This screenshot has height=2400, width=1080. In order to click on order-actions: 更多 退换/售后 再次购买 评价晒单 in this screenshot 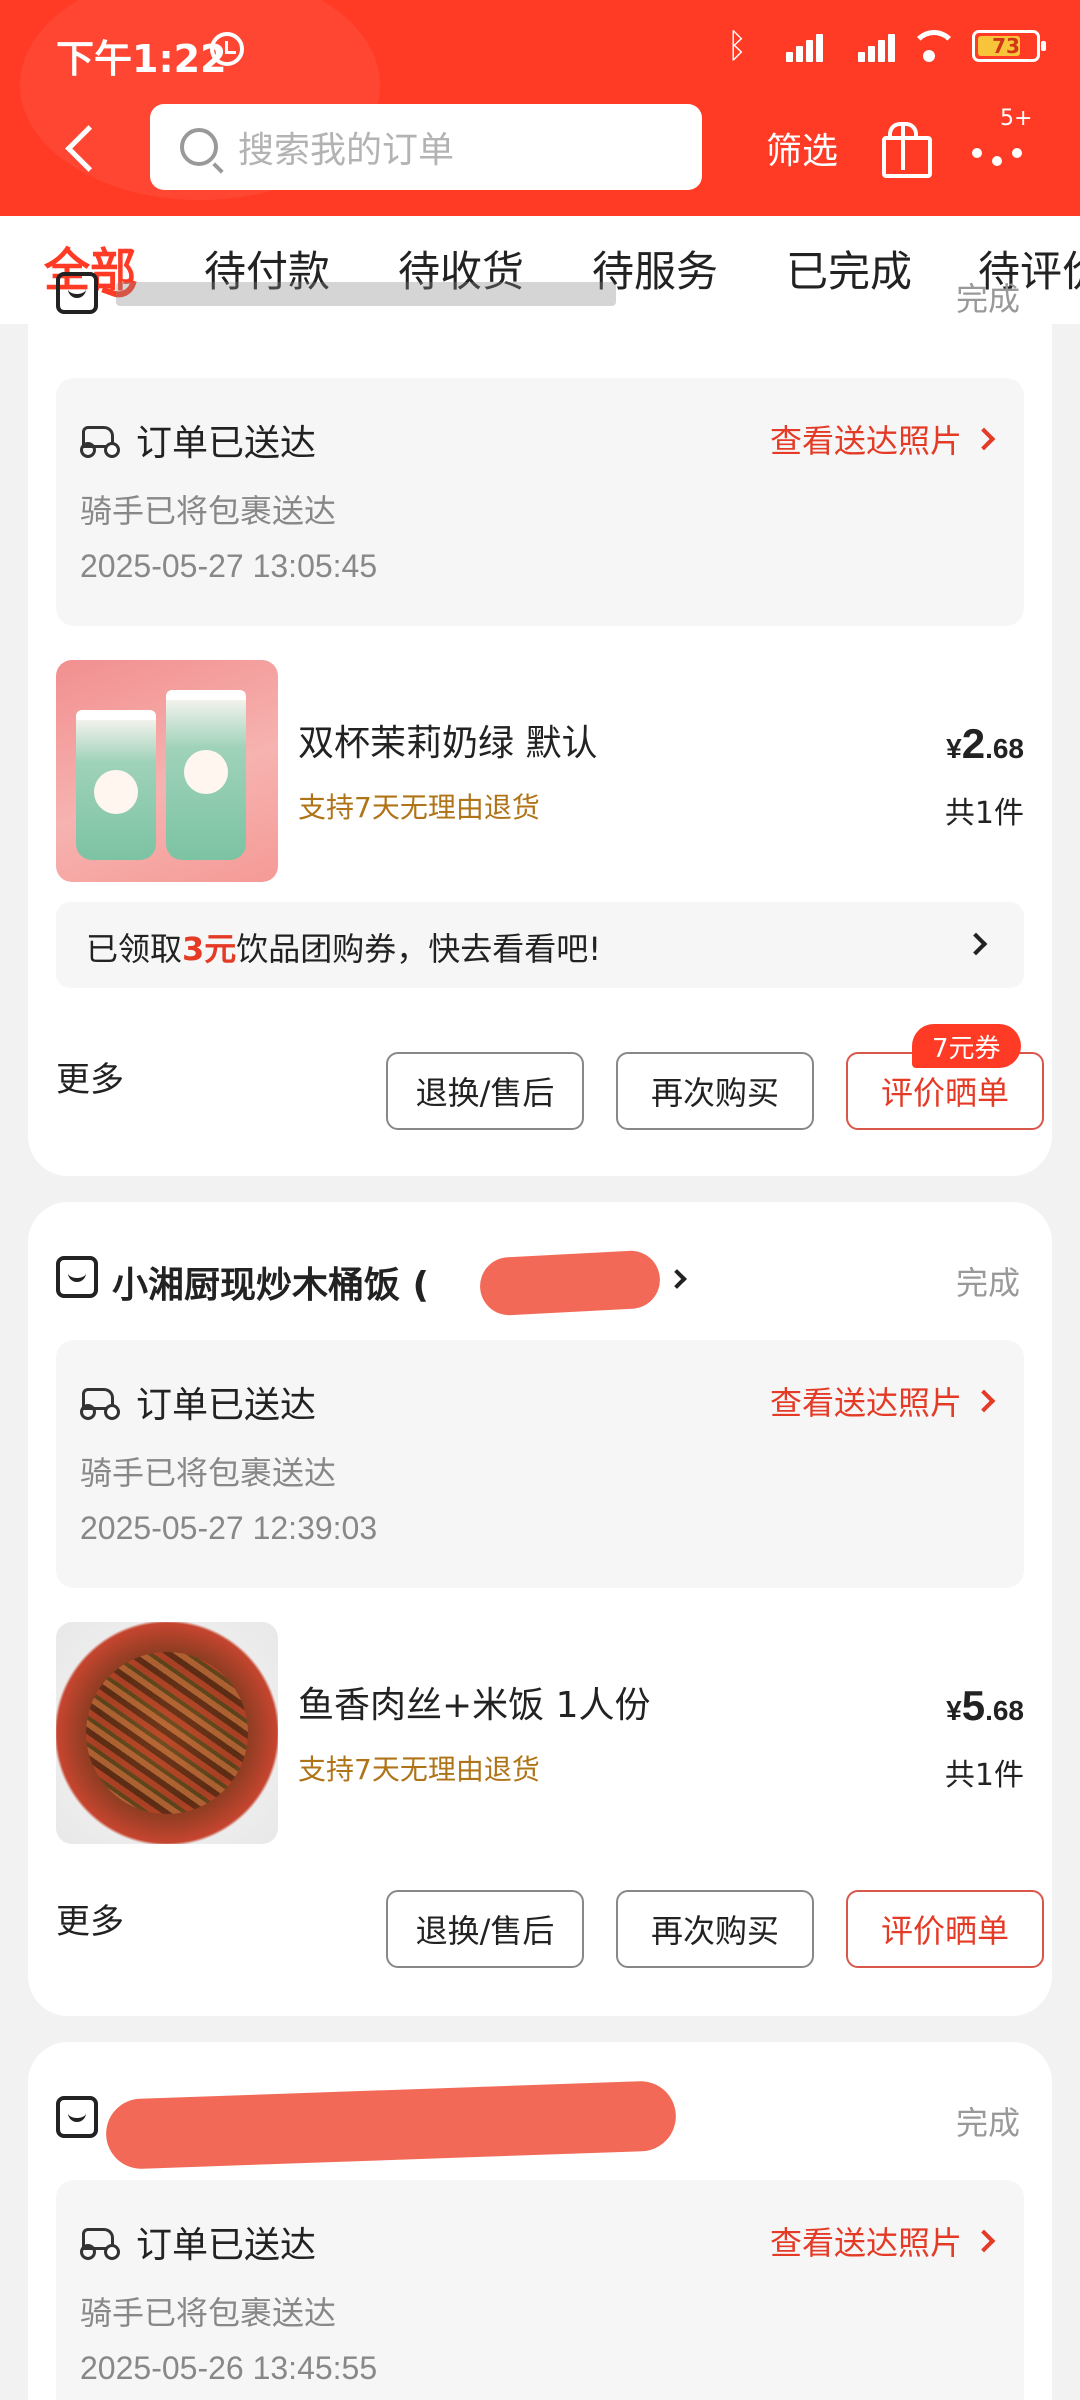, I will do `click(550, 1930)`.